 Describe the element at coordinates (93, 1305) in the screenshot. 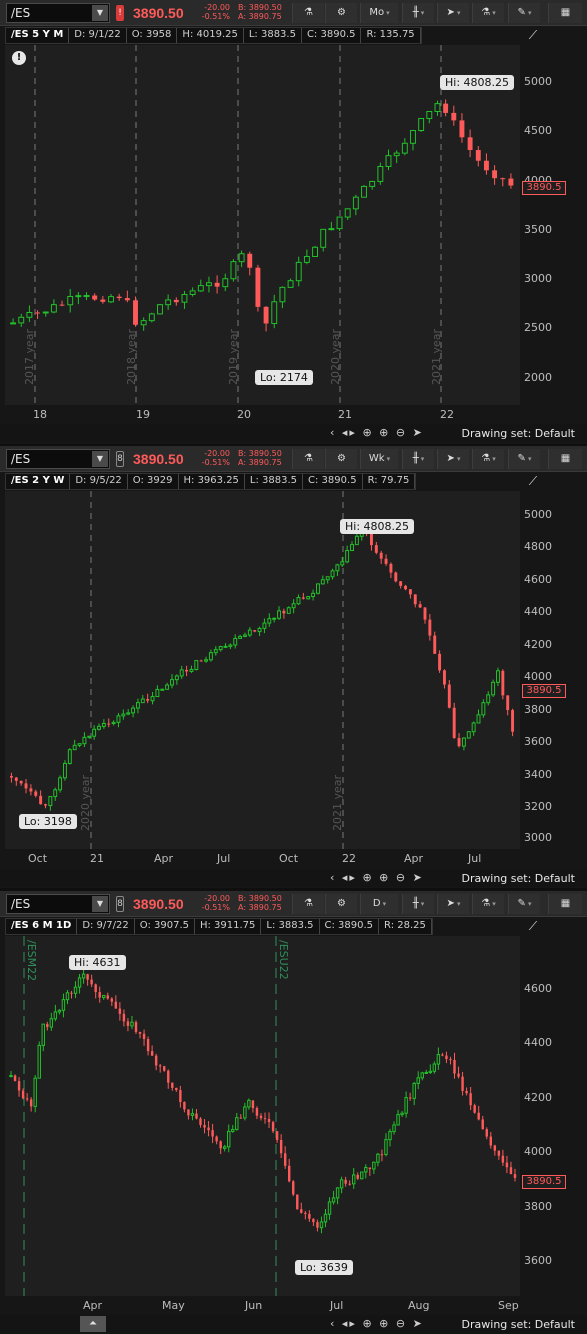

I see `x-tick: Apr` at that location.